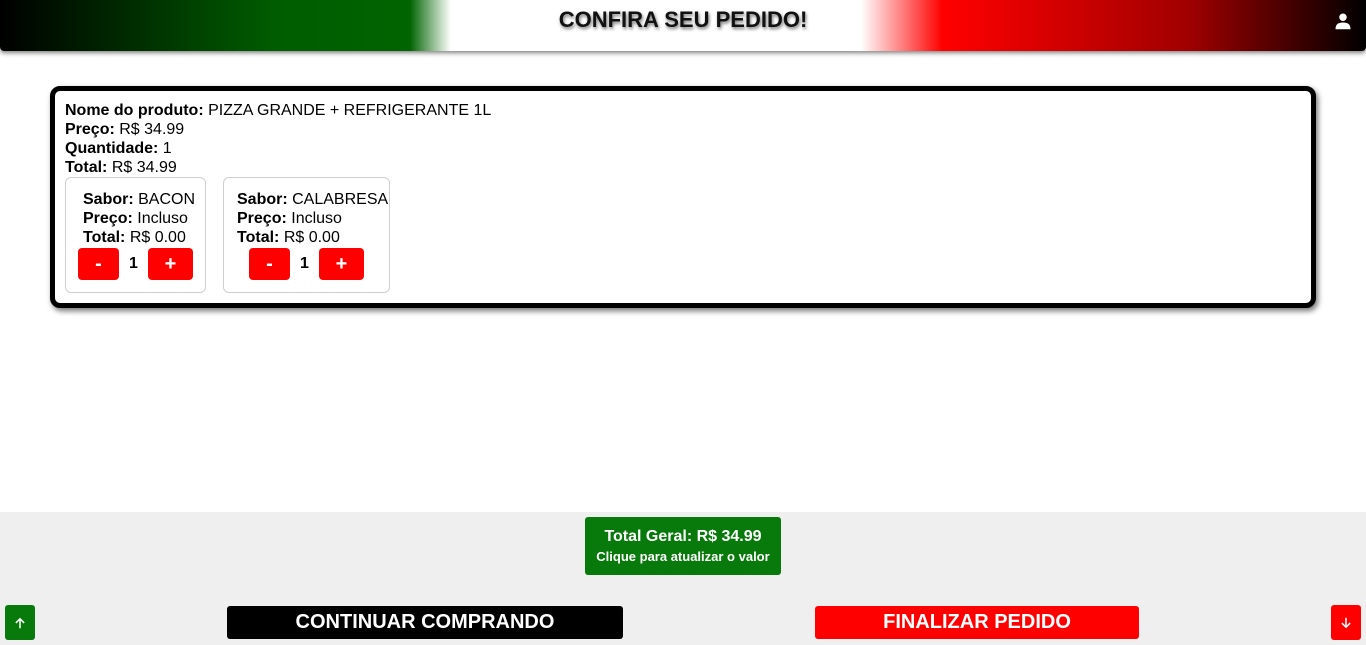 This screenshot has height=645, width=1366. What do you see at coordinates (152, 129) in the screenshot?
I see `product-price-value: R$ 34.99` at bounding box center [152, 129].